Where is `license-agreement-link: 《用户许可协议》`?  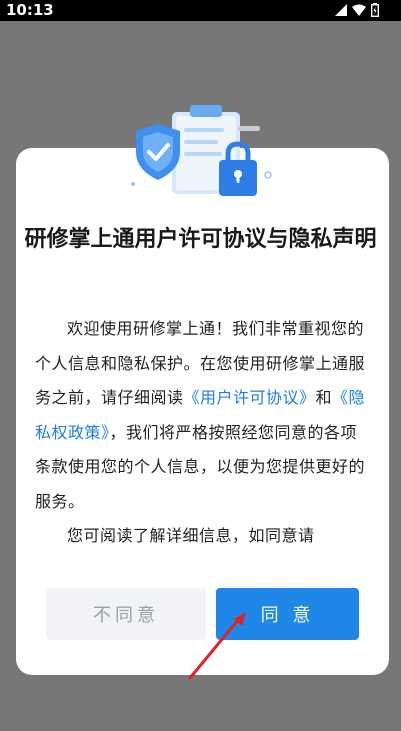
license-agreement-link: 《用户许可协议》 is located at coordinates (250, 397).